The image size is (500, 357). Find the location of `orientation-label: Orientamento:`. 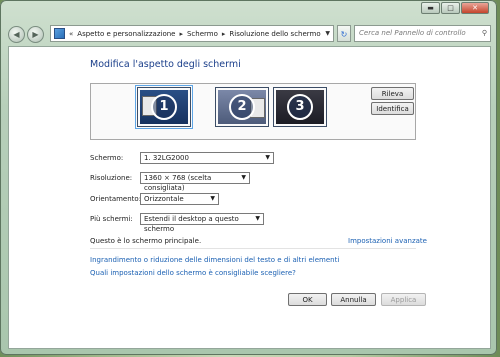

orientation-label: Orientamento: is located at coordinates (116, 199).